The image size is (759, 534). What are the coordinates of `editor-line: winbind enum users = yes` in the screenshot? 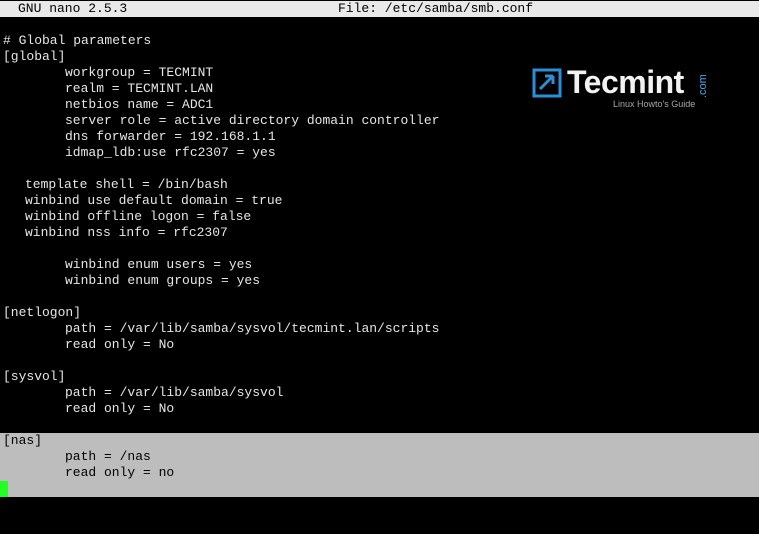 It's located at (379, 265).